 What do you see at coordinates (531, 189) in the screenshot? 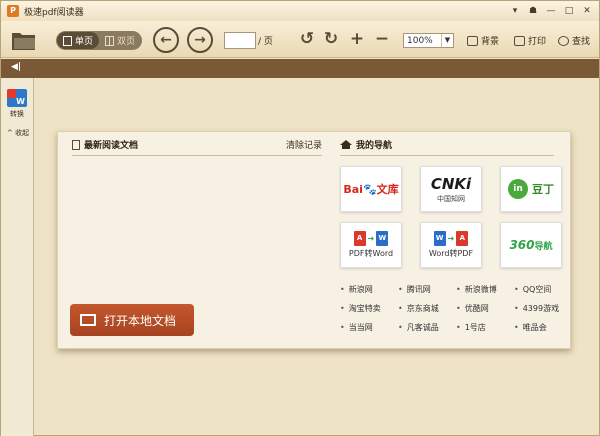
I see `tile-douding: in 豆丁` at bounding box center [531, 189].